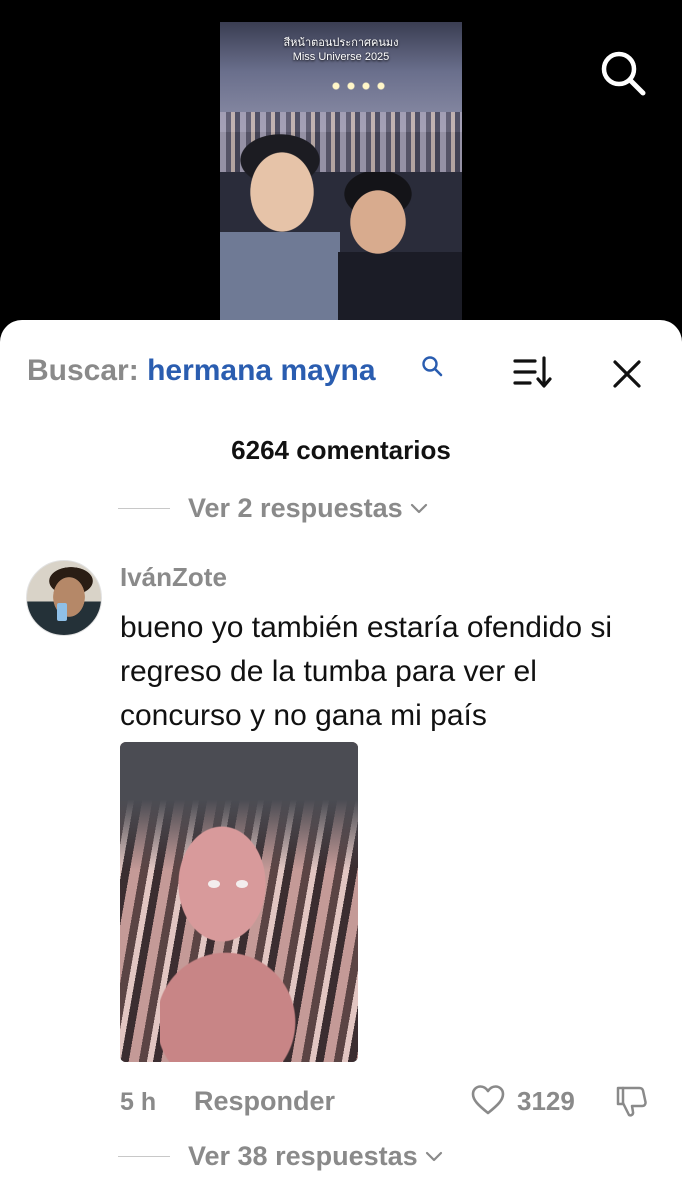 This screenshot has height=1199, width=682. Describe the element at coordinates (261, 370) in the screenshot. I see `search-query-link: hermana mayna` at that location.